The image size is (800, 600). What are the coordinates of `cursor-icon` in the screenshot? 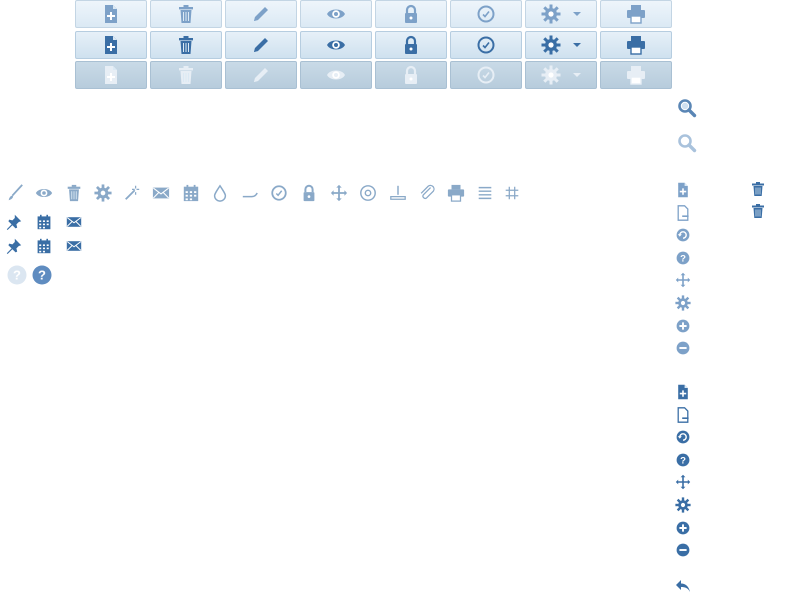 It's located at (250, 193).